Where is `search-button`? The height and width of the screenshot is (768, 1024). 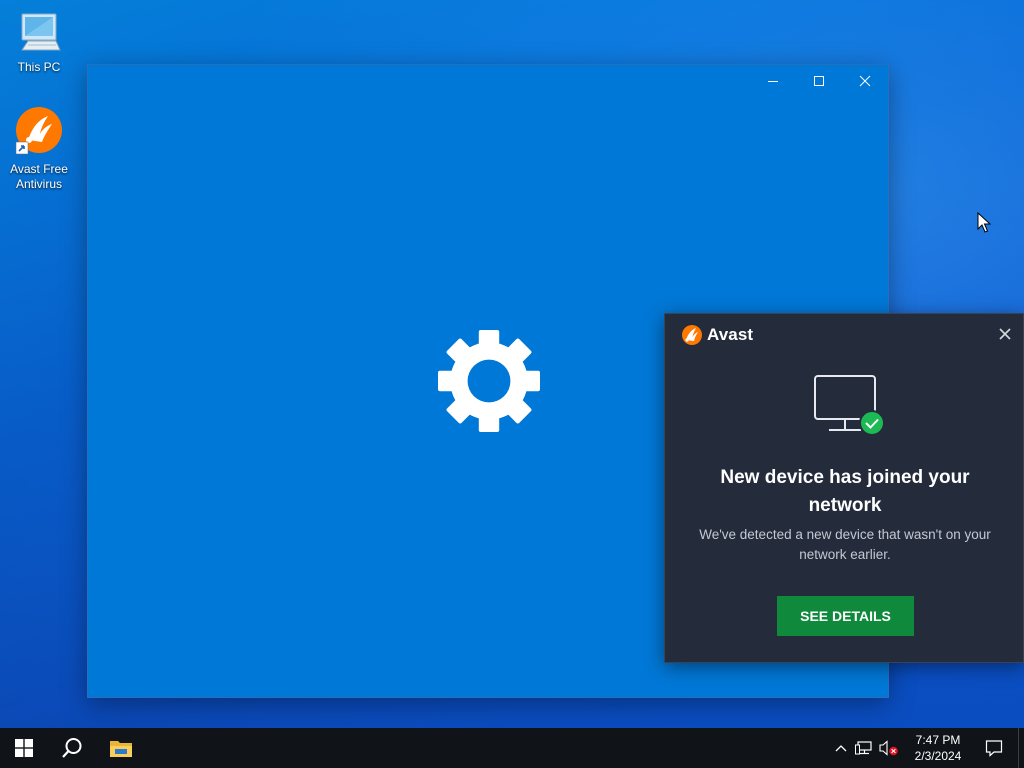
search-button is located at coordinates (72, 748).